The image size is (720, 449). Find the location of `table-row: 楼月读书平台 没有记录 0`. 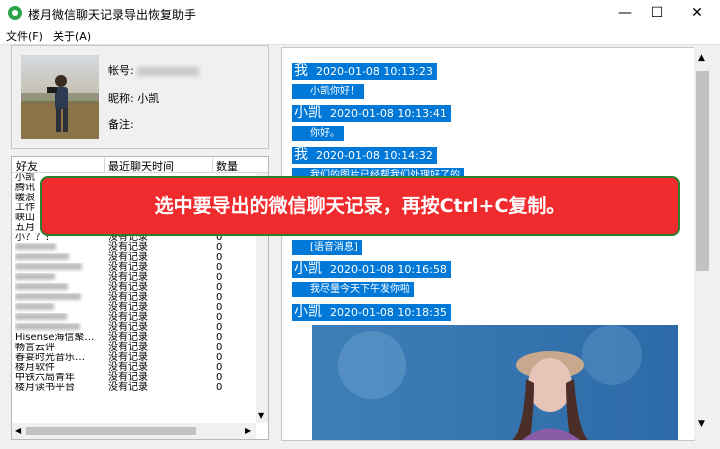

table-row: 楼月读书平台 没有记录 0 is located at coordinates (134, 388).